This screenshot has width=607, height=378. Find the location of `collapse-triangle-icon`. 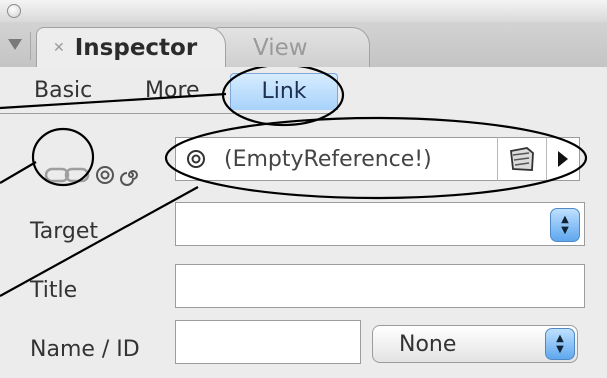

collapse-triangle-icon is located at coordinates (15, 44).